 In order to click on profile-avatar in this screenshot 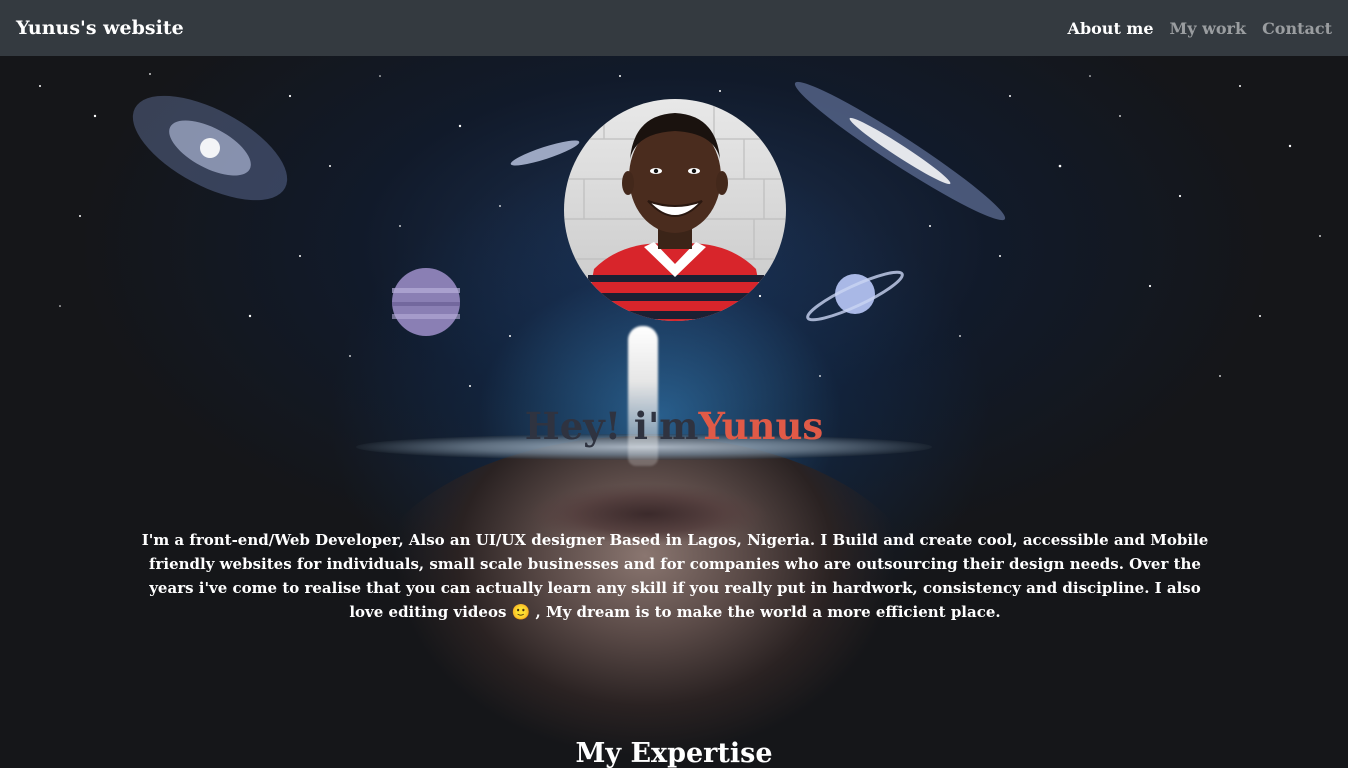, I will do `click(675, 210)`.